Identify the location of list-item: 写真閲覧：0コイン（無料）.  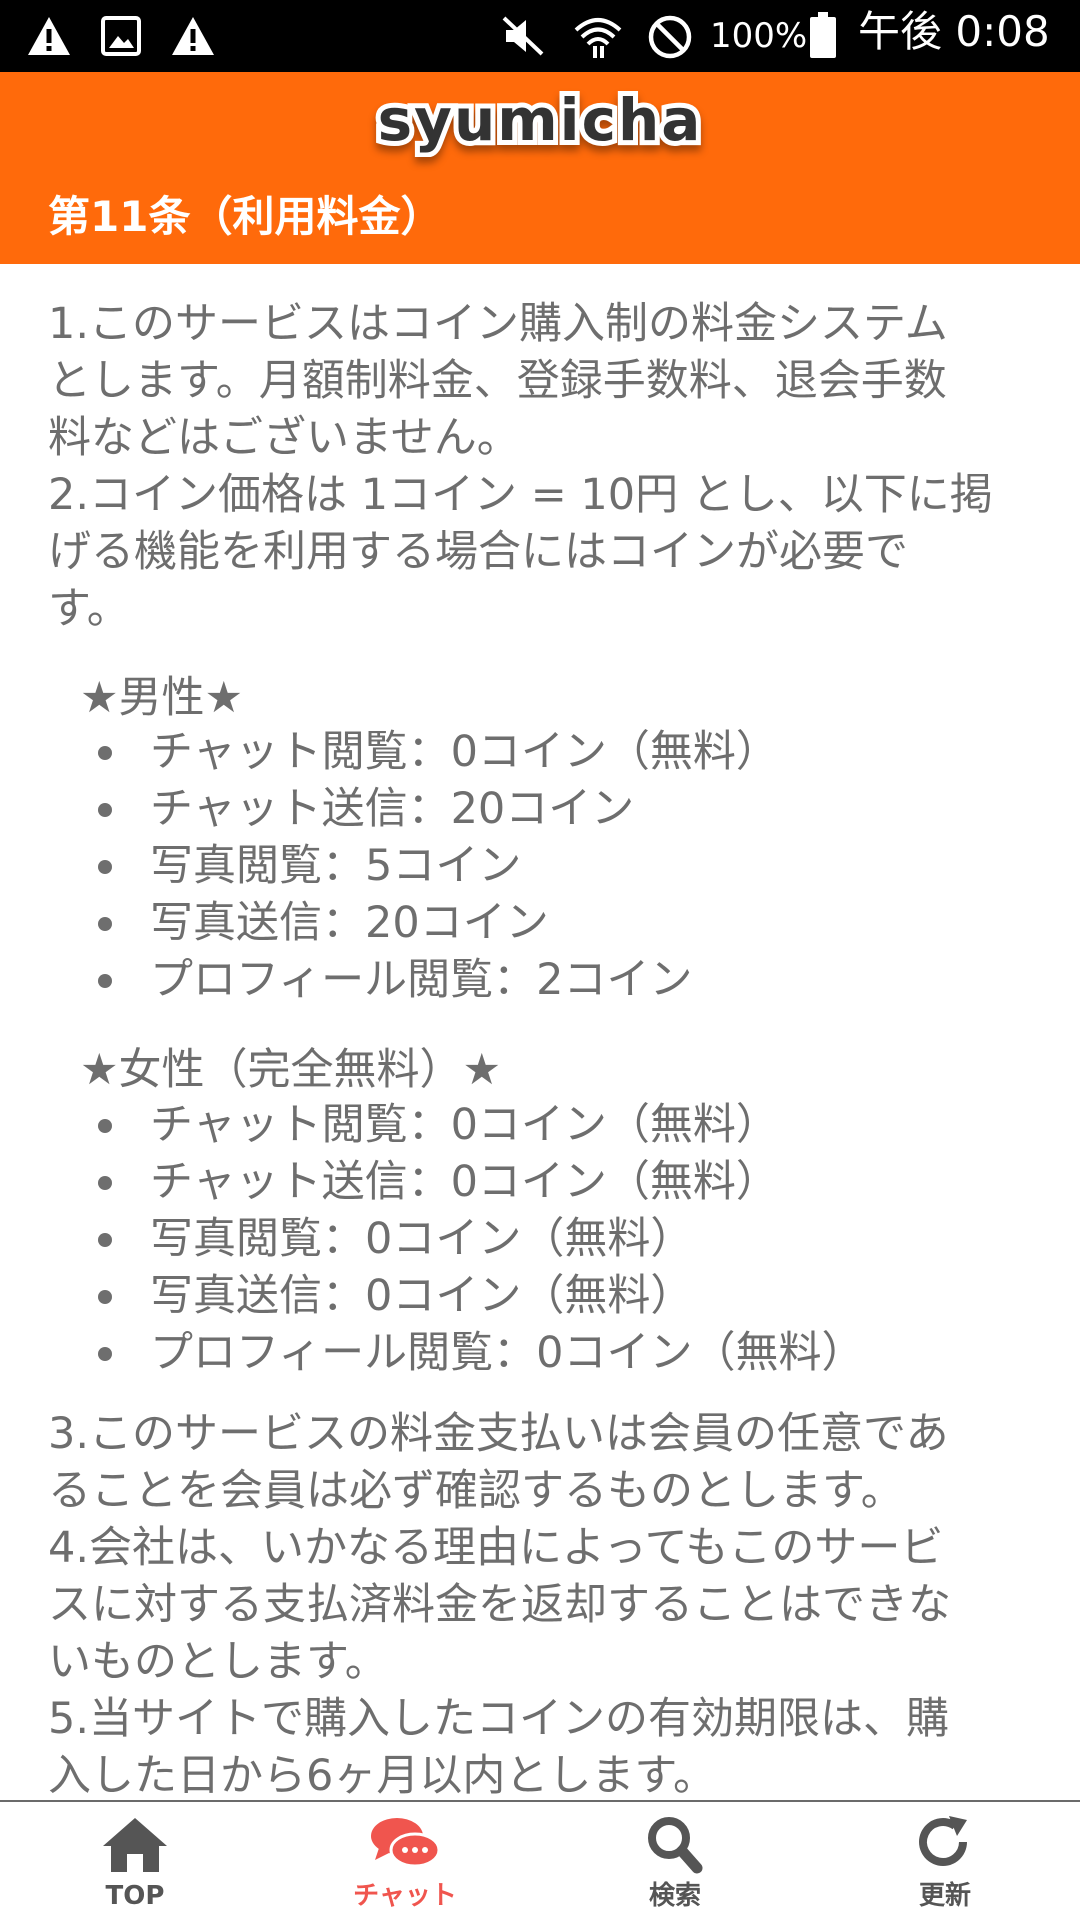
(540, 1239).